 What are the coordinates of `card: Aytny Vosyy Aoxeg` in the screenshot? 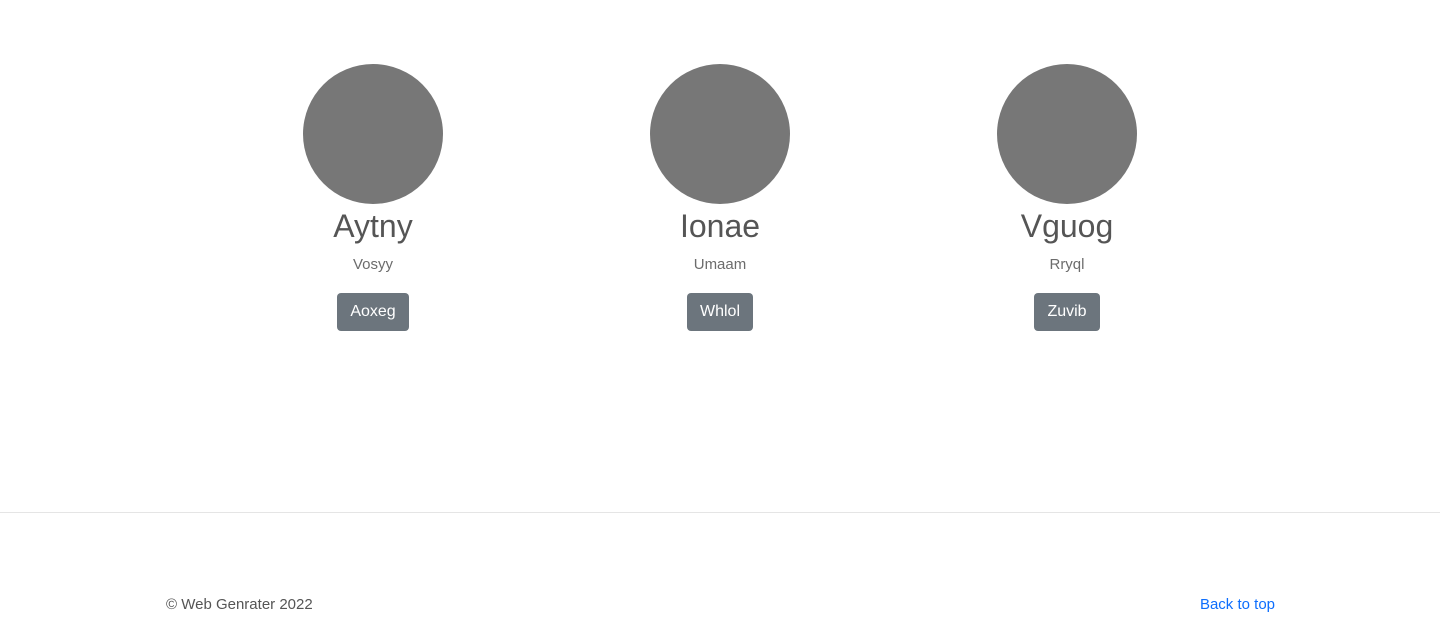 It's located at (373, 197).